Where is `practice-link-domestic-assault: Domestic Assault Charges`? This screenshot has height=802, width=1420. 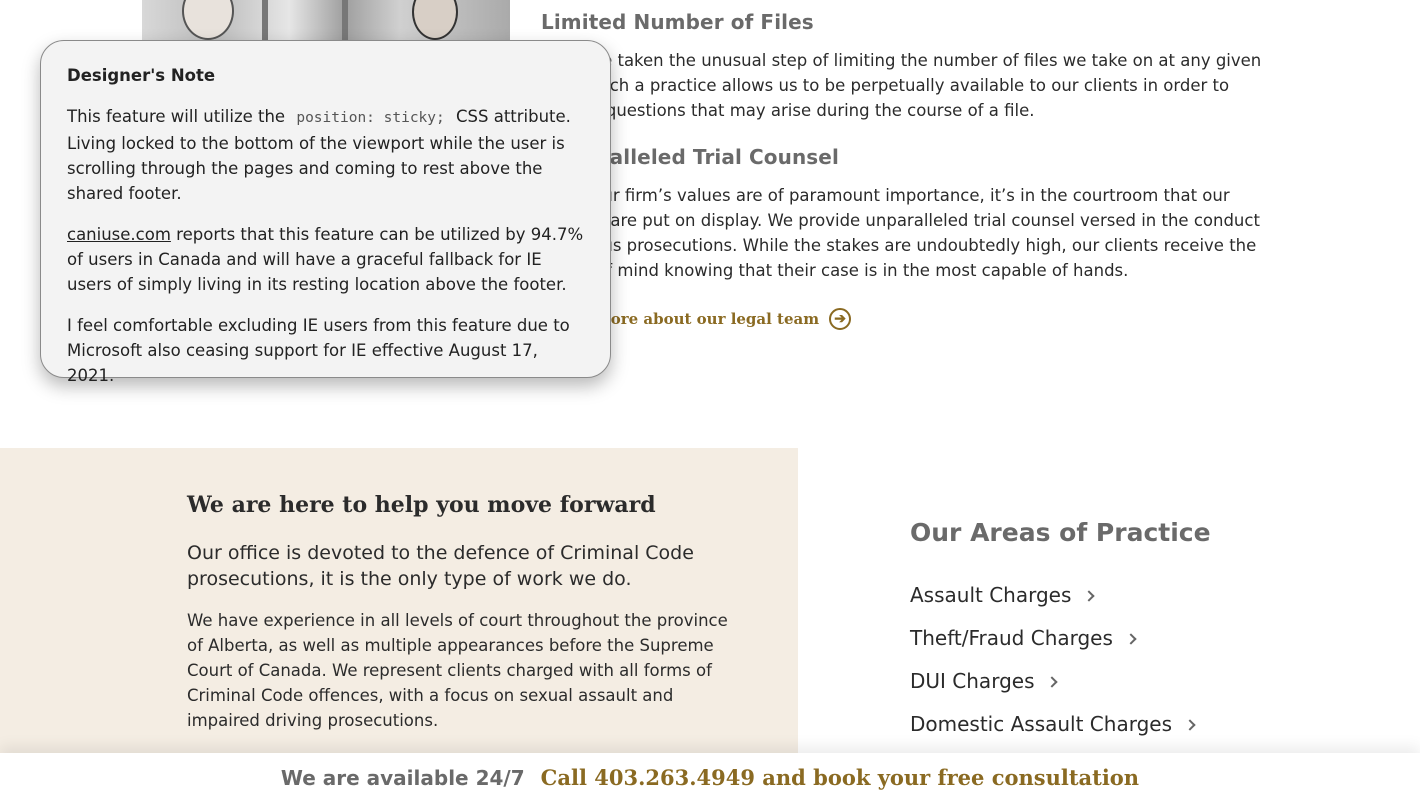 practice-link-domestic-assault: Domestic Assault Charges is located at coordinates (1060, 723).